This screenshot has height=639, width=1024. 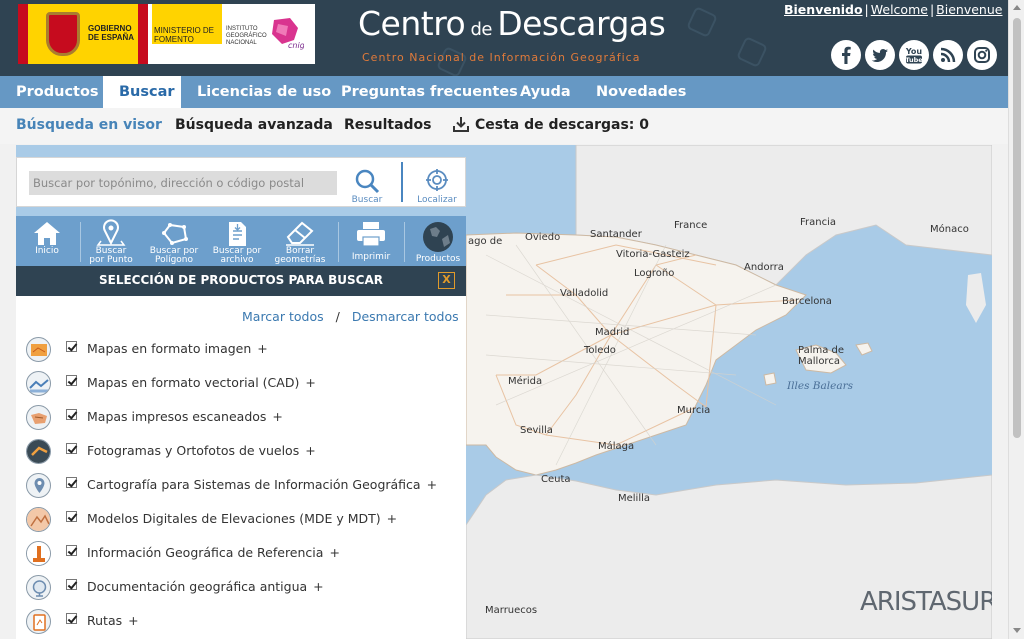 What do you see at coordinates (57, 92) in the screenshot?
I see `nav-productos: Productos` at bounding box center [57, 92].